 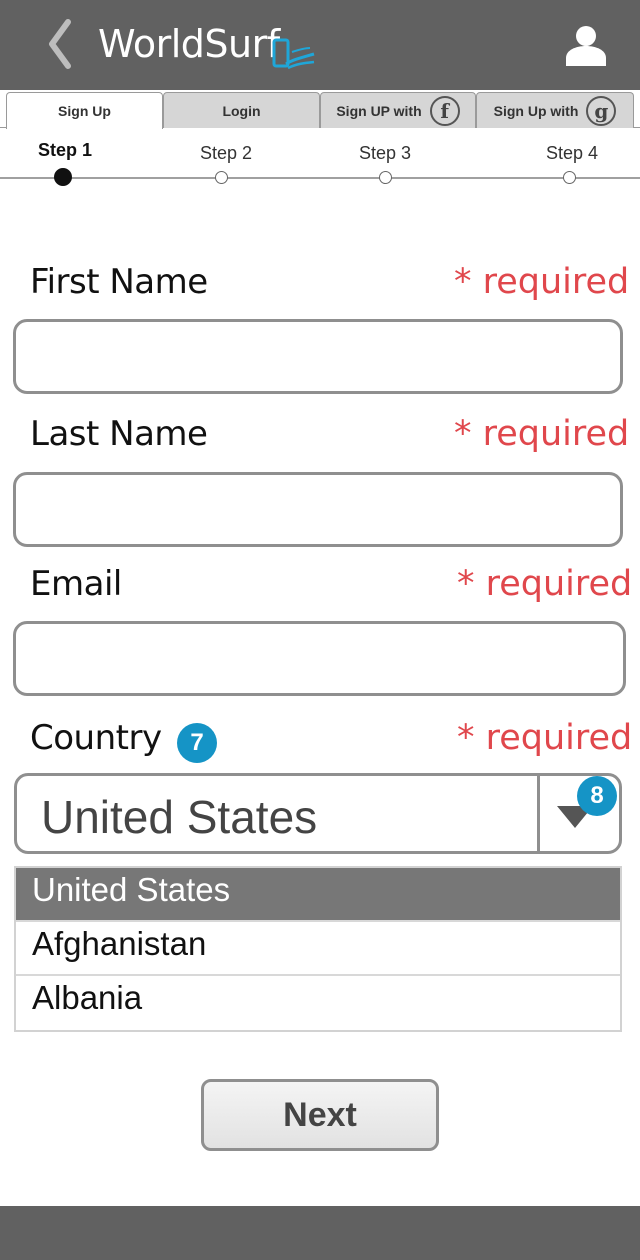 What do you see at coordinates (536, 110) in the screenshot?
I see `tab-label: Sign Up with` at bounding box center [536, 110].